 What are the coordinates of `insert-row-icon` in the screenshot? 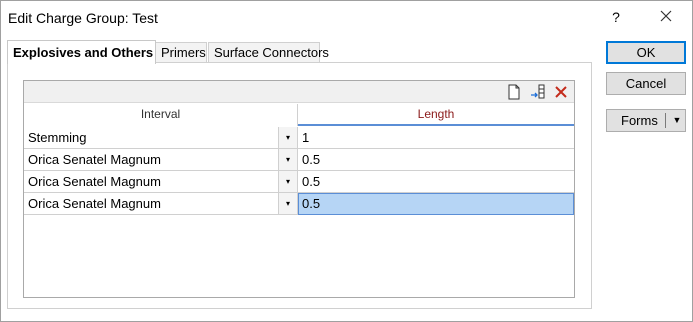 It's located at (538, 92).